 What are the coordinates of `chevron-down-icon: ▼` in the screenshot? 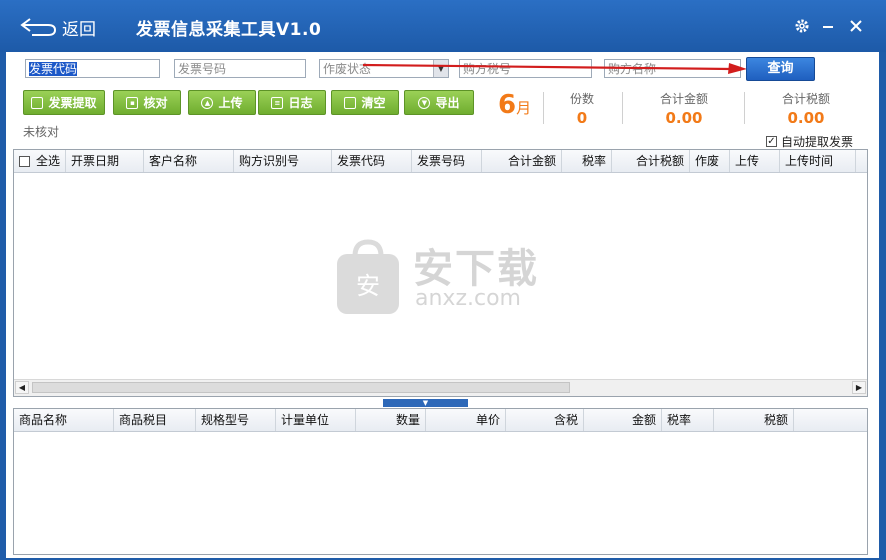 It's located at (425, 403).